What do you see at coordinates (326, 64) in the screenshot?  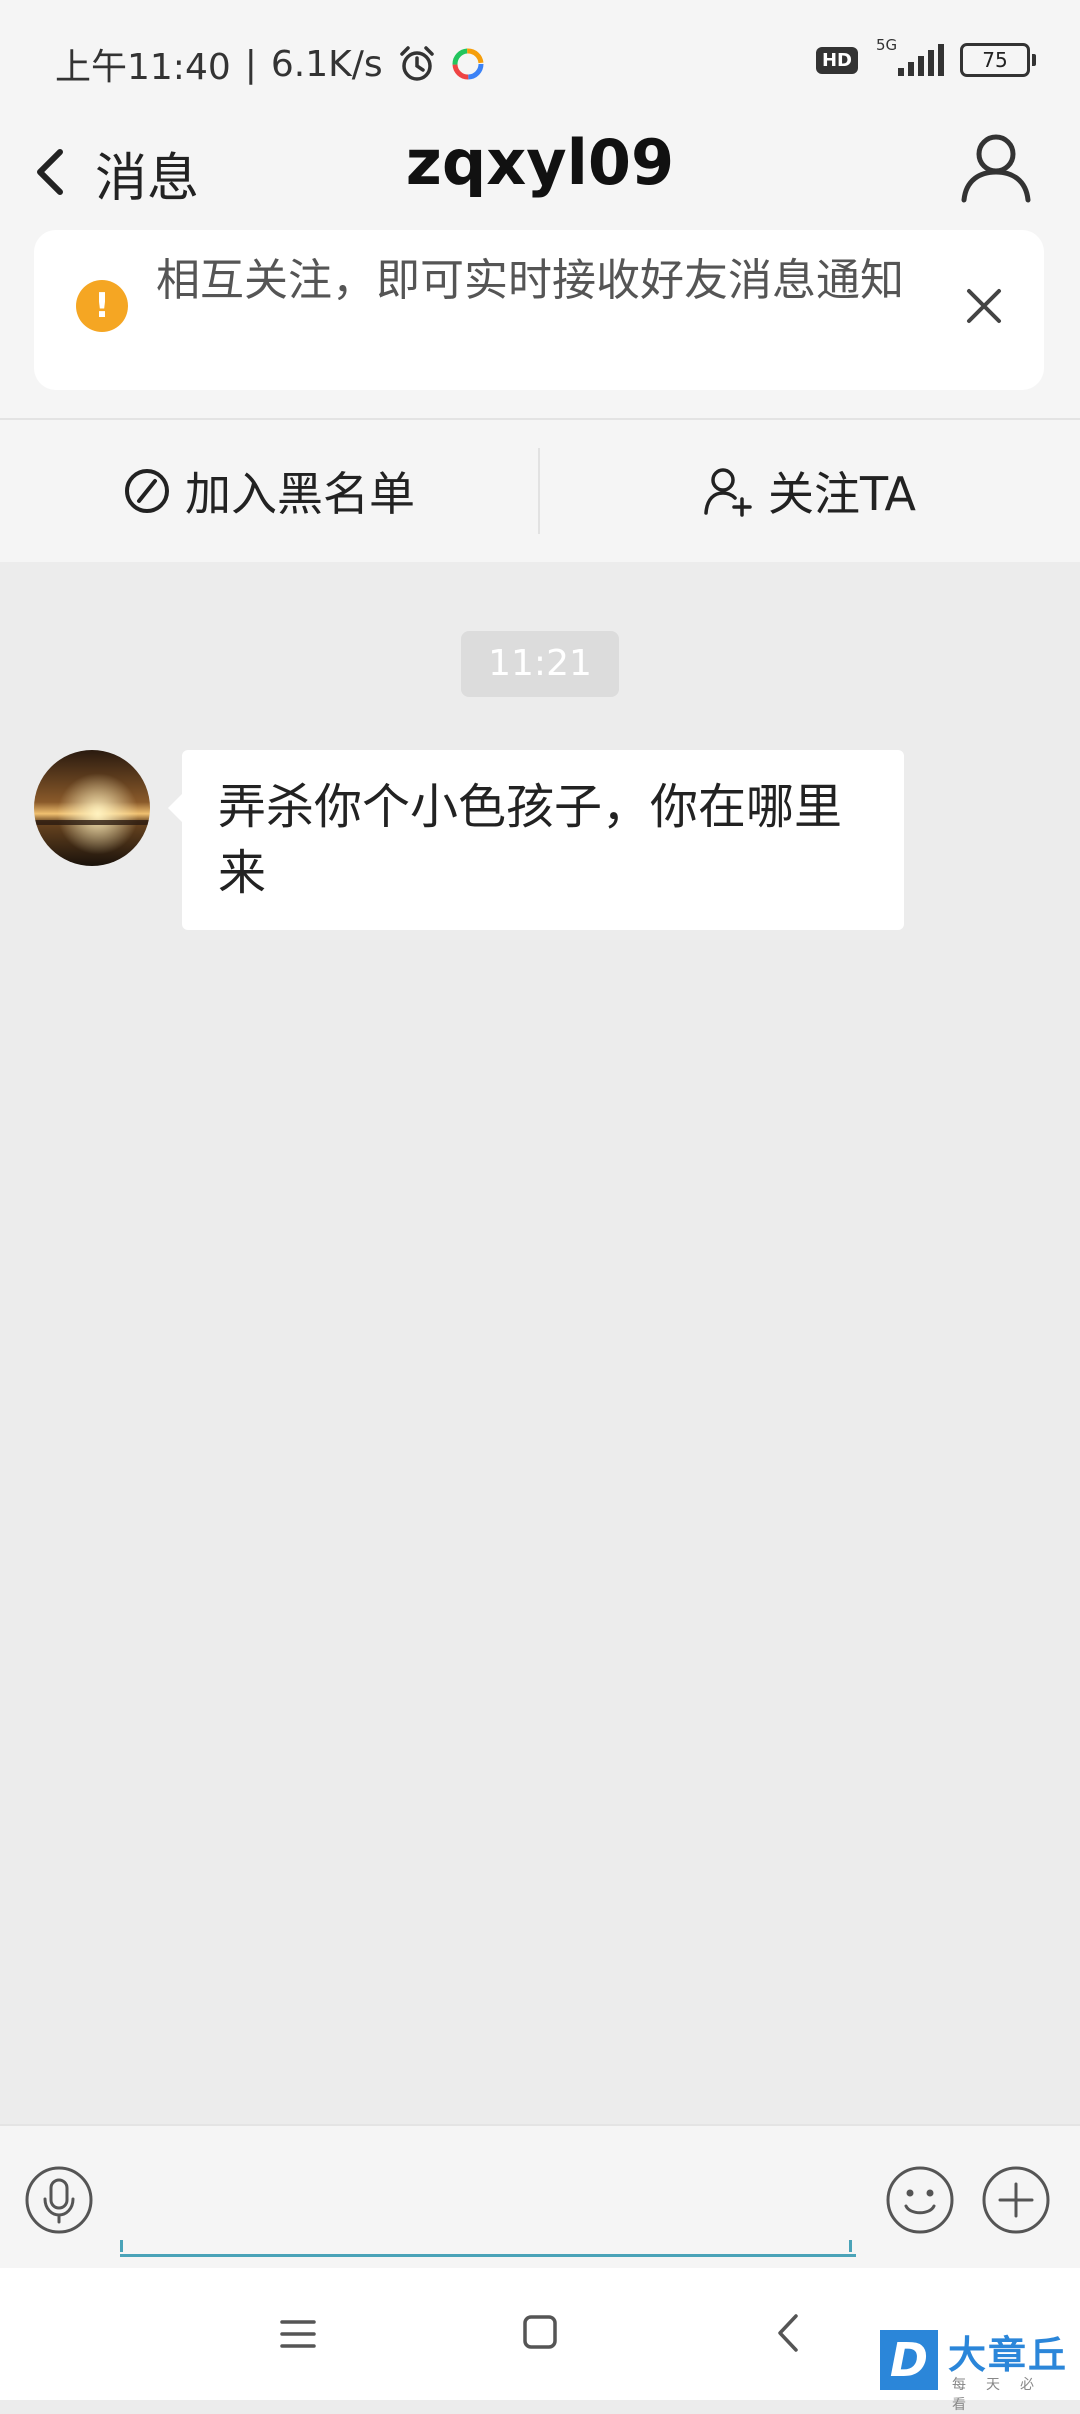 I see `status-net-speed: 6.1K/s` at bounding box center [326, 64].